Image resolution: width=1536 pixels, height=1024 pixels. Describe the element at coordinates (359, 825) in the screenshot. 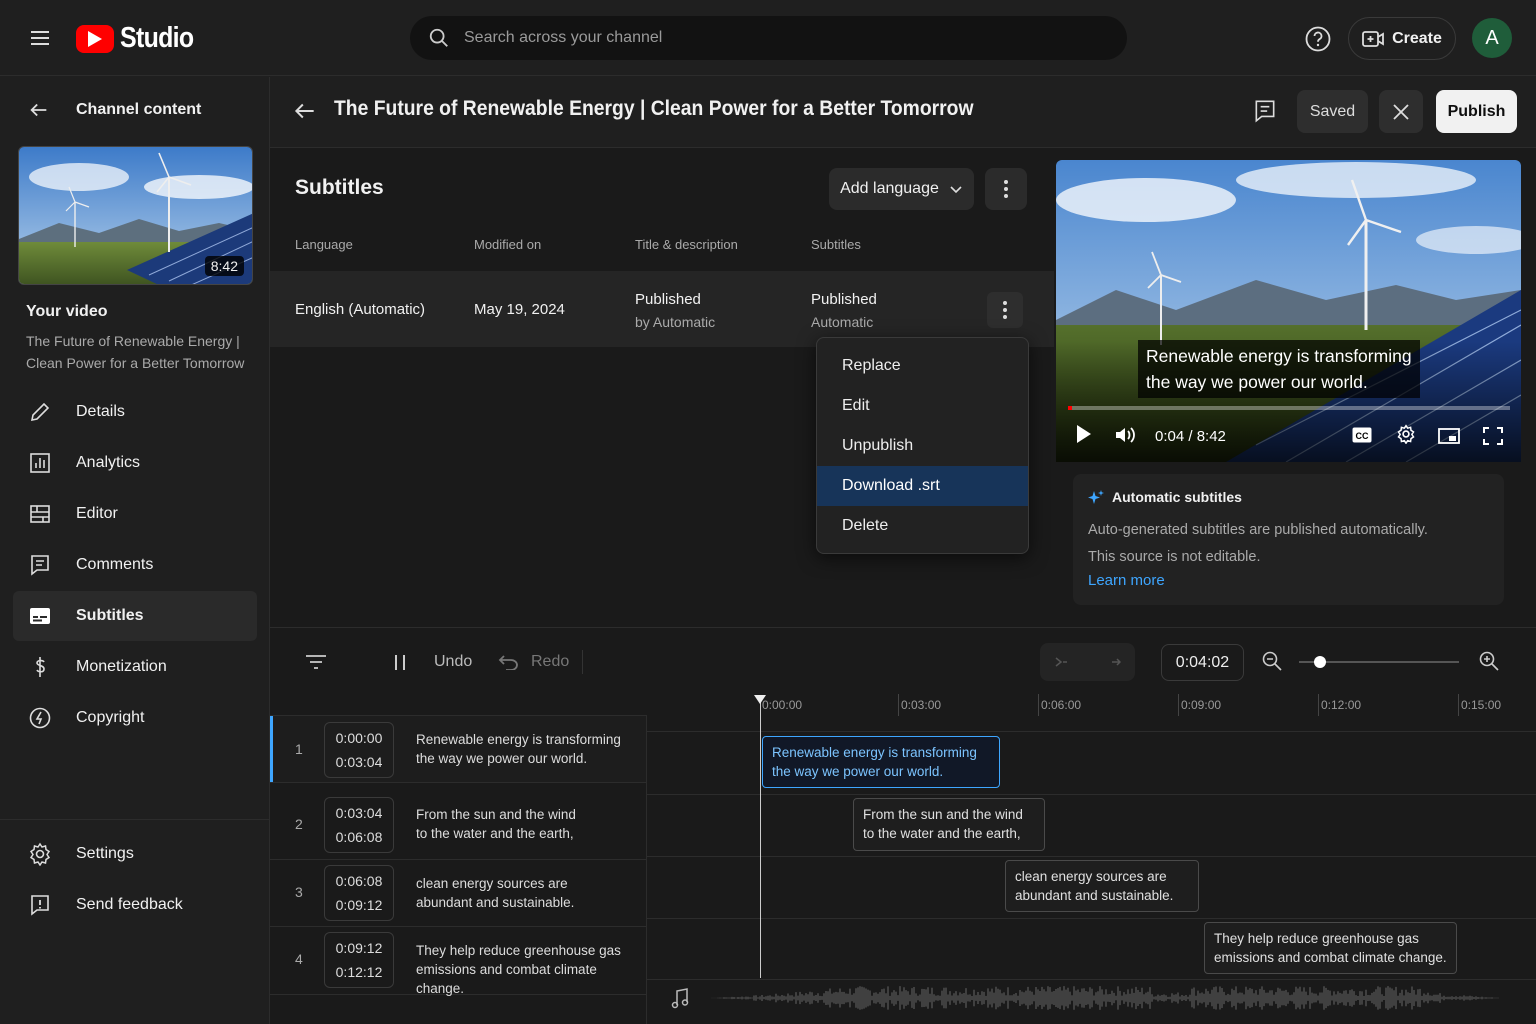

I see `cue-times: 0:03:04 0:06:08` at that location.